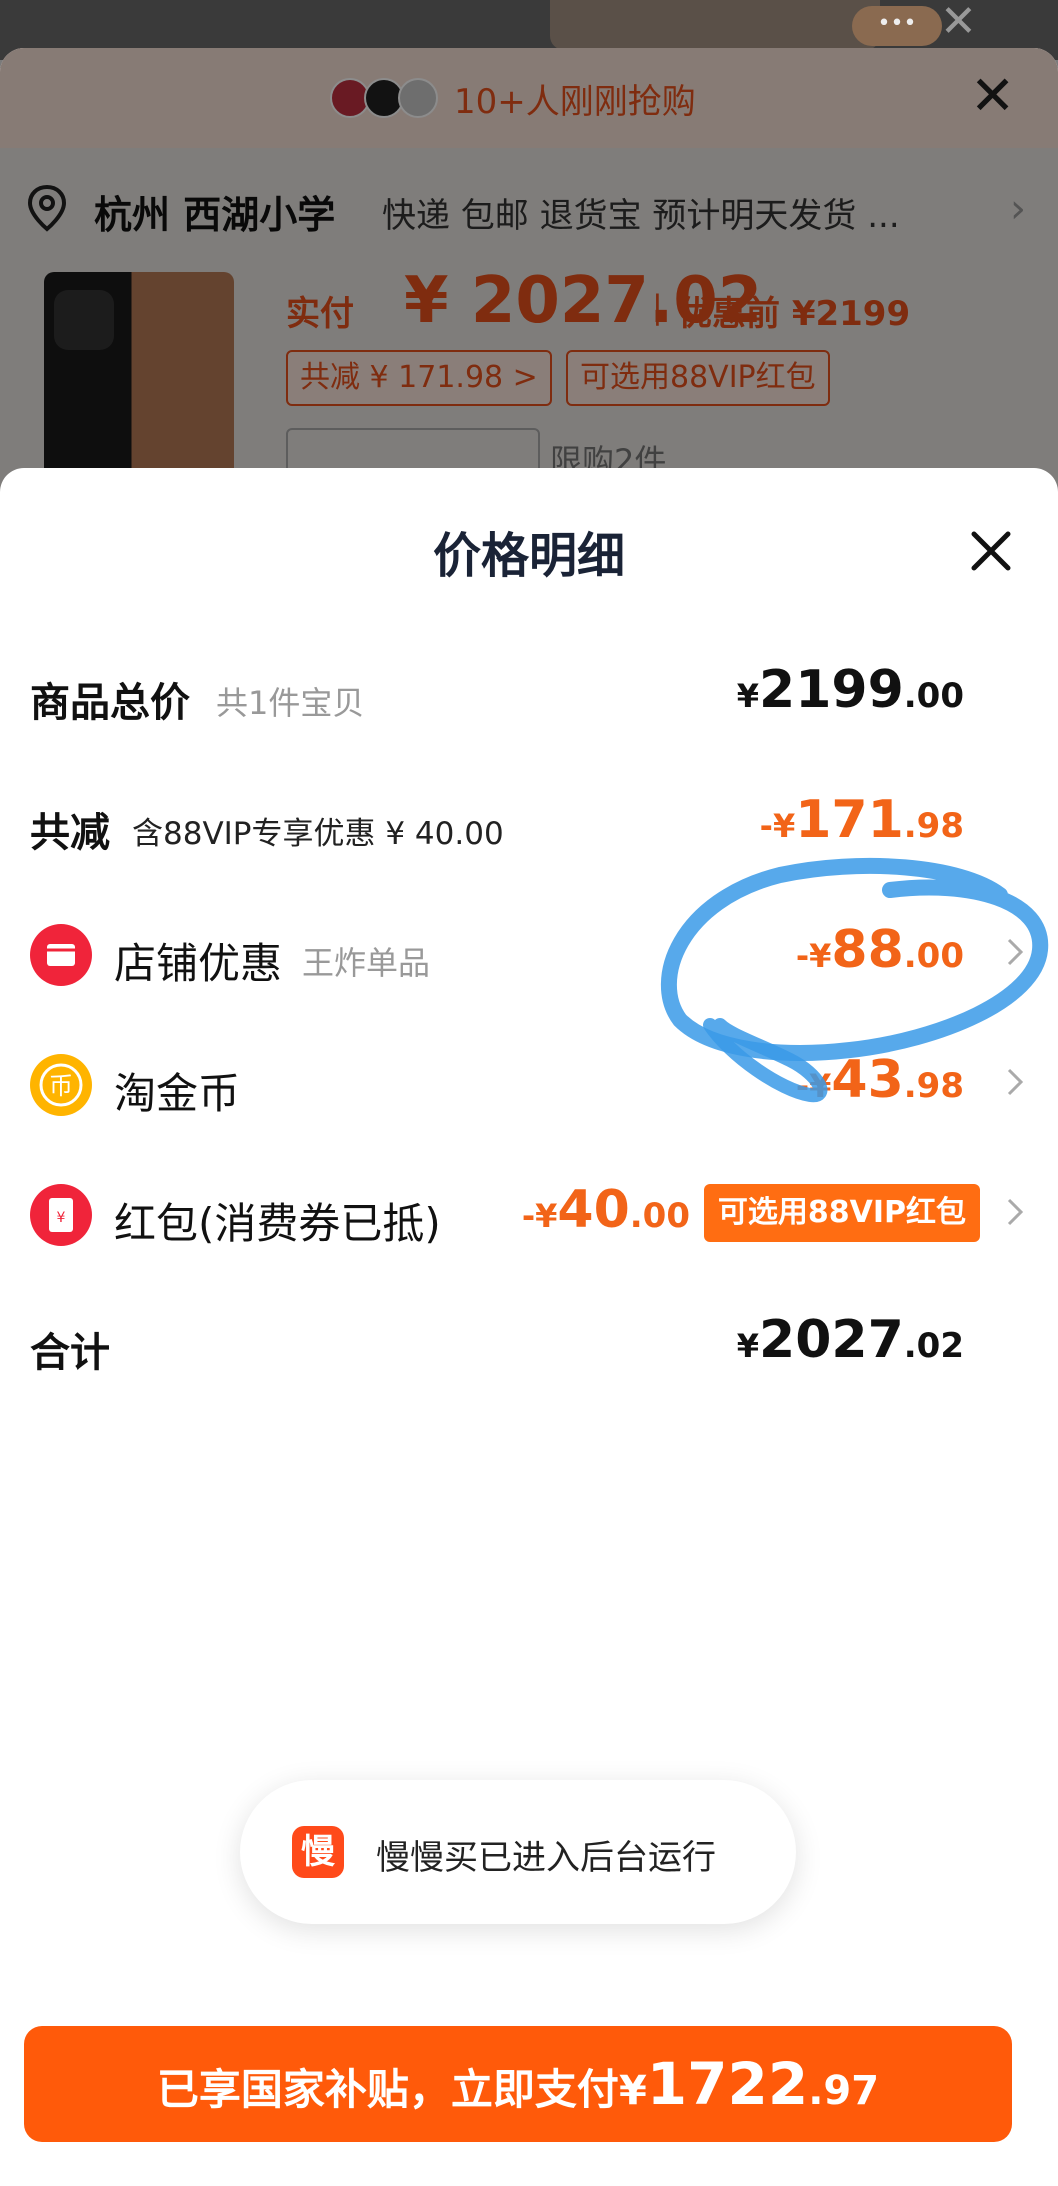  Describe the element at coordinates (530, 825) in the screenshot. I see `total-discount-row: 共减 含88VIP专享优惠 ¥ 40.00 -¥171.98` at that location.